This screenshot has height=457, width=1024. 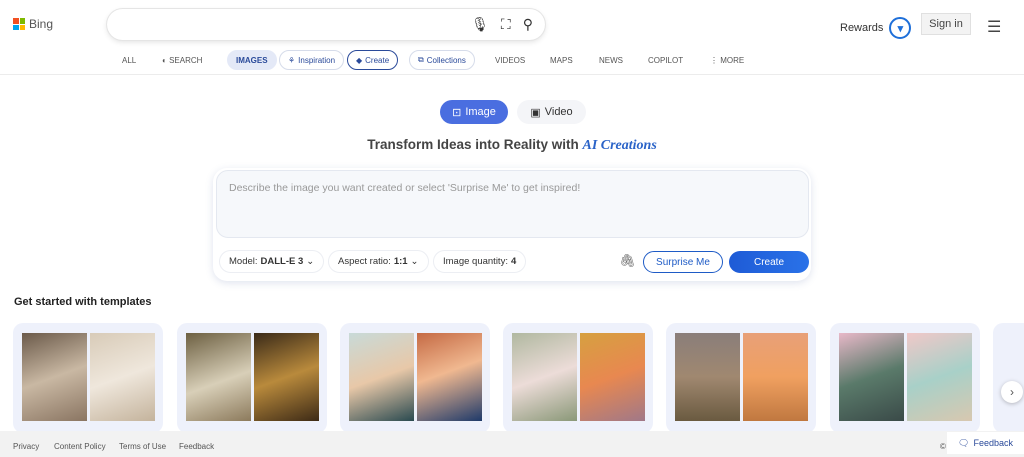 I want to click on model-dropdown: Model: DALL-E 3 ⌄, so click(x=272, y=261).